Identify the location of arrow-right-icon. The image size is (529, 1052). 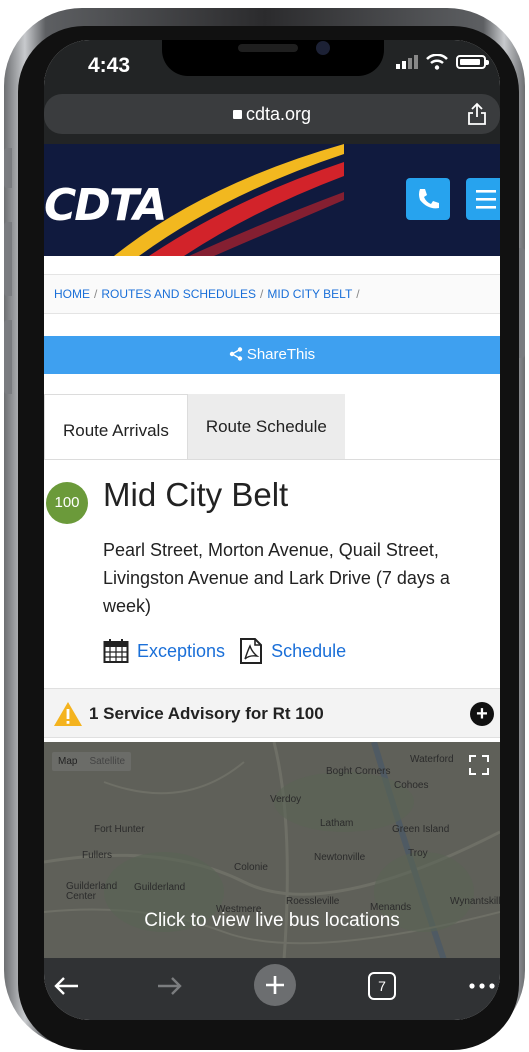
(170, 986).